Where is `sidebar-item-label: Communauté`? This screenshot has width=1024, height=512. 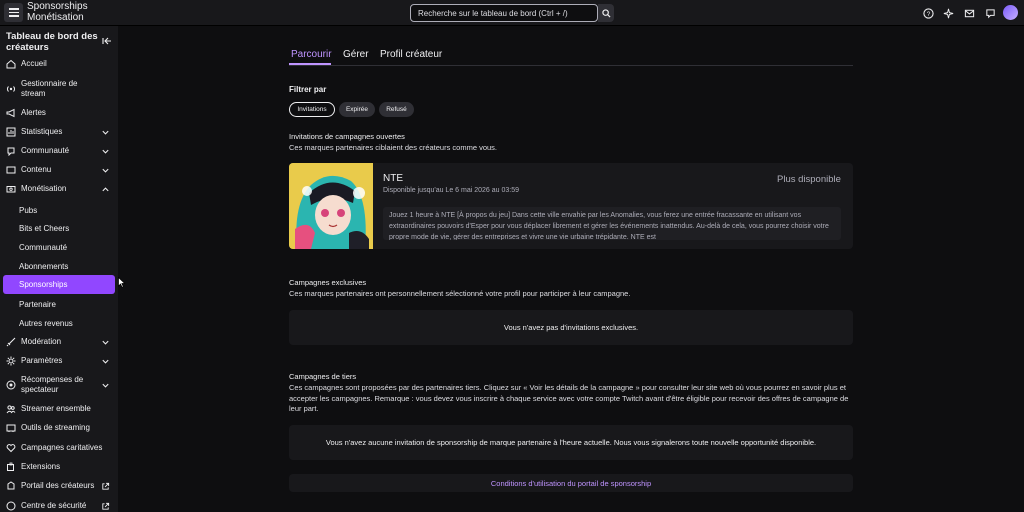 sidebar-item-label: Communauté is located at coordinates (45, 150).